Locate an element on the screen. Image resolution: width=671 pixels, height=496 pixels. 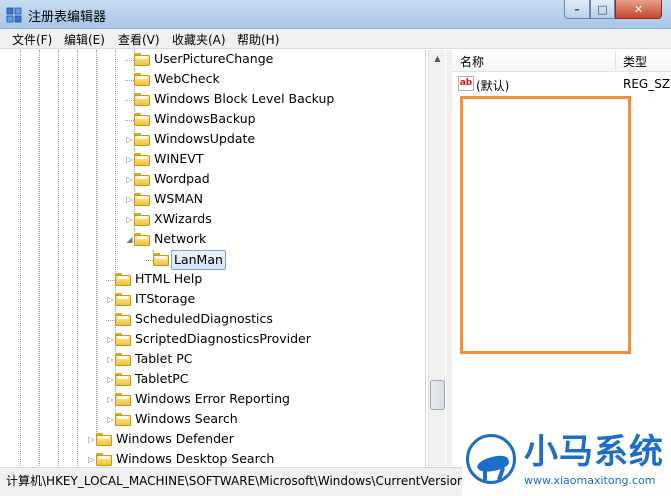
close-button: ✕ is located at coordinates (638, 9).